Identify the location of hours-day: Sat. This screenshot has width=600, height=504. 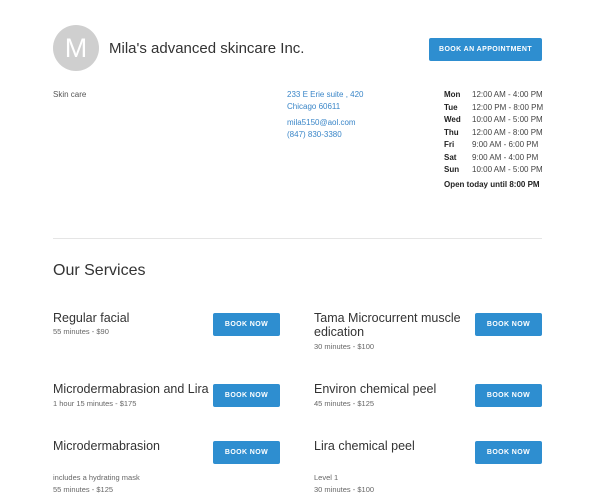
(450, 157).